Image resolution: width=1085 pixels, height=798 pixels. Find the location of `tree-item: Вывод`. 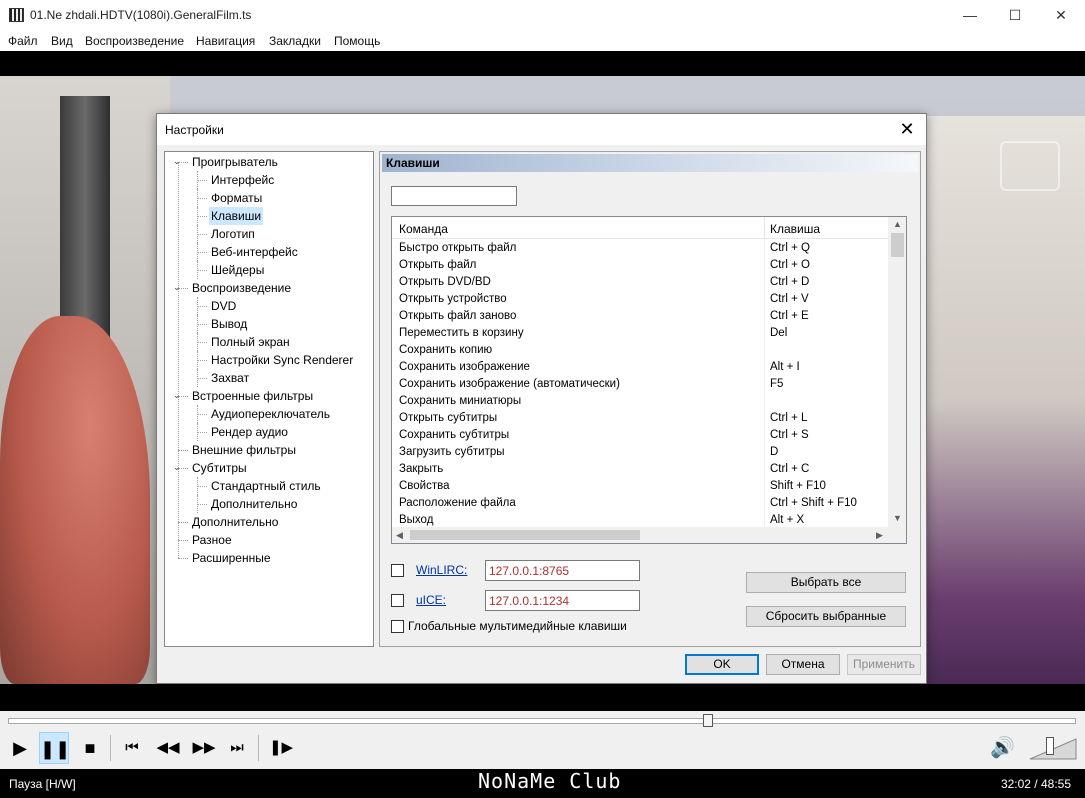

tree-item: Вывод is located at coordinates (229, 324).